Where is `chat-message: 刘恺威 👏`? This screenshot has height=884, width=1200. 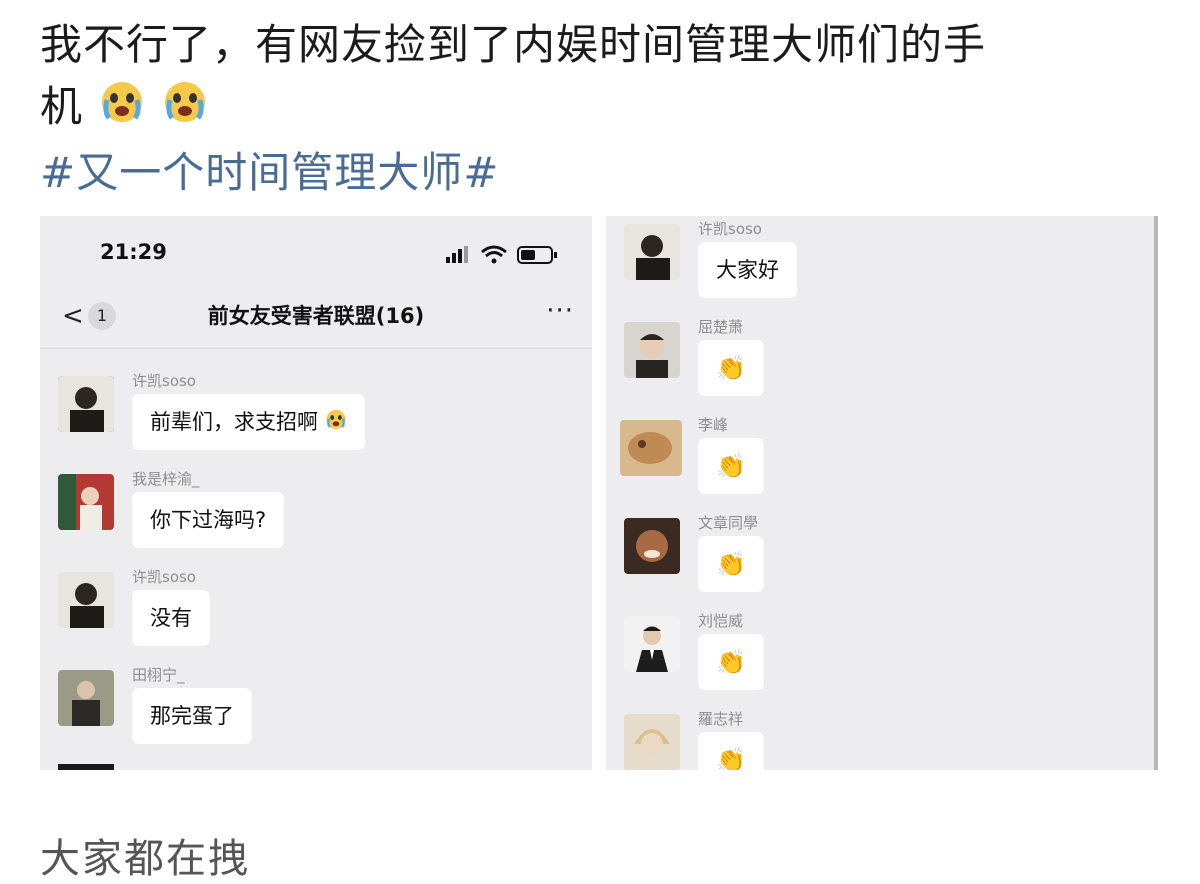 chat-message: 刘恺威 👏 is located at coordinates (880, 655).